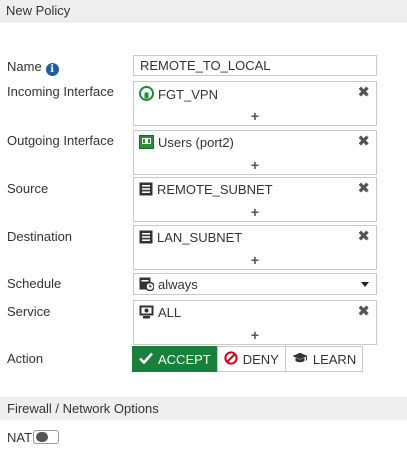 The height and width of the screenshot is (462, 407). What do you see at coordinates (255, 116) in the screenshot?
I see `add-incoming-button: +` at bounding box center [255, 116].